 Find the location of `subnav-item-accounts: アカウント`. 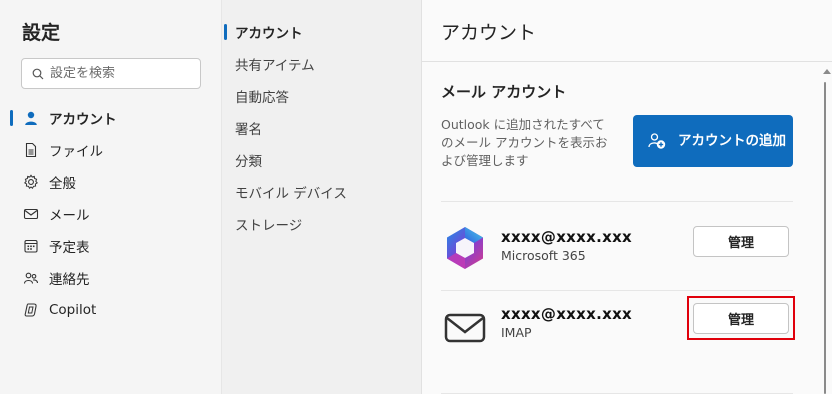

subnav-item-accounts: アカウント is located at coordinates (319, 32).